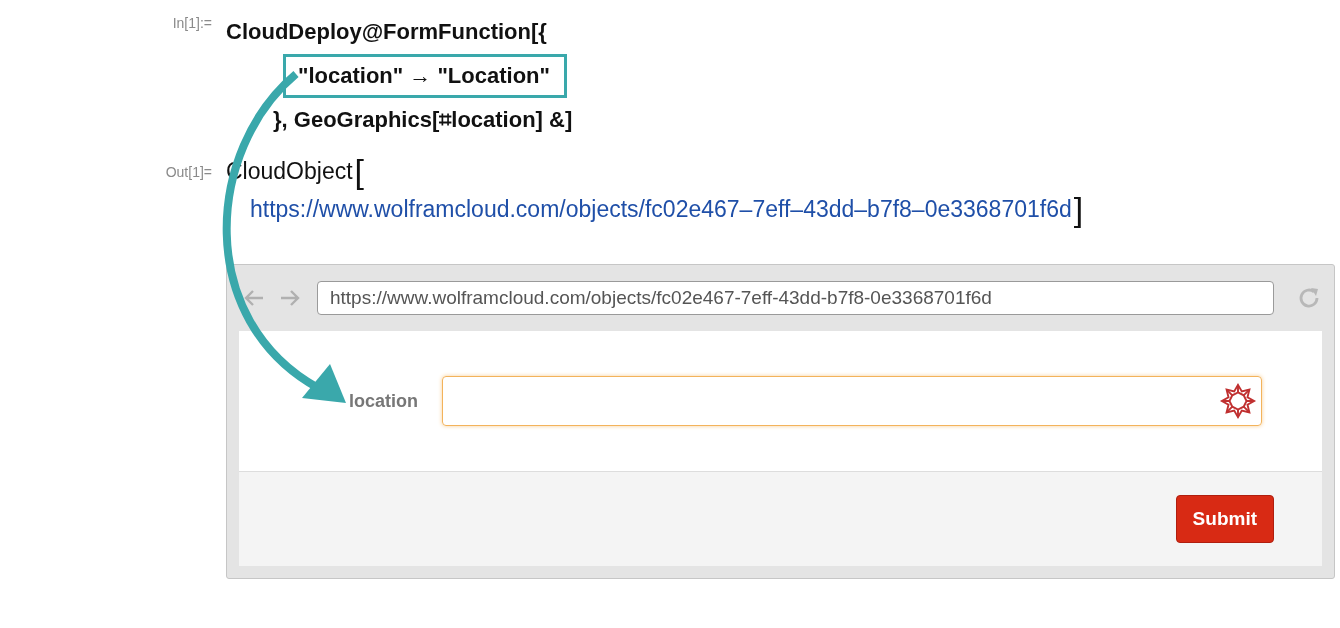 Image resolution: width=1340 pixels, height=628 pixels. Describe the element at coordinates (423, 120) in the screenshot. I see `code-line: }, GeoGraphics[⌗location] &]` at that location.